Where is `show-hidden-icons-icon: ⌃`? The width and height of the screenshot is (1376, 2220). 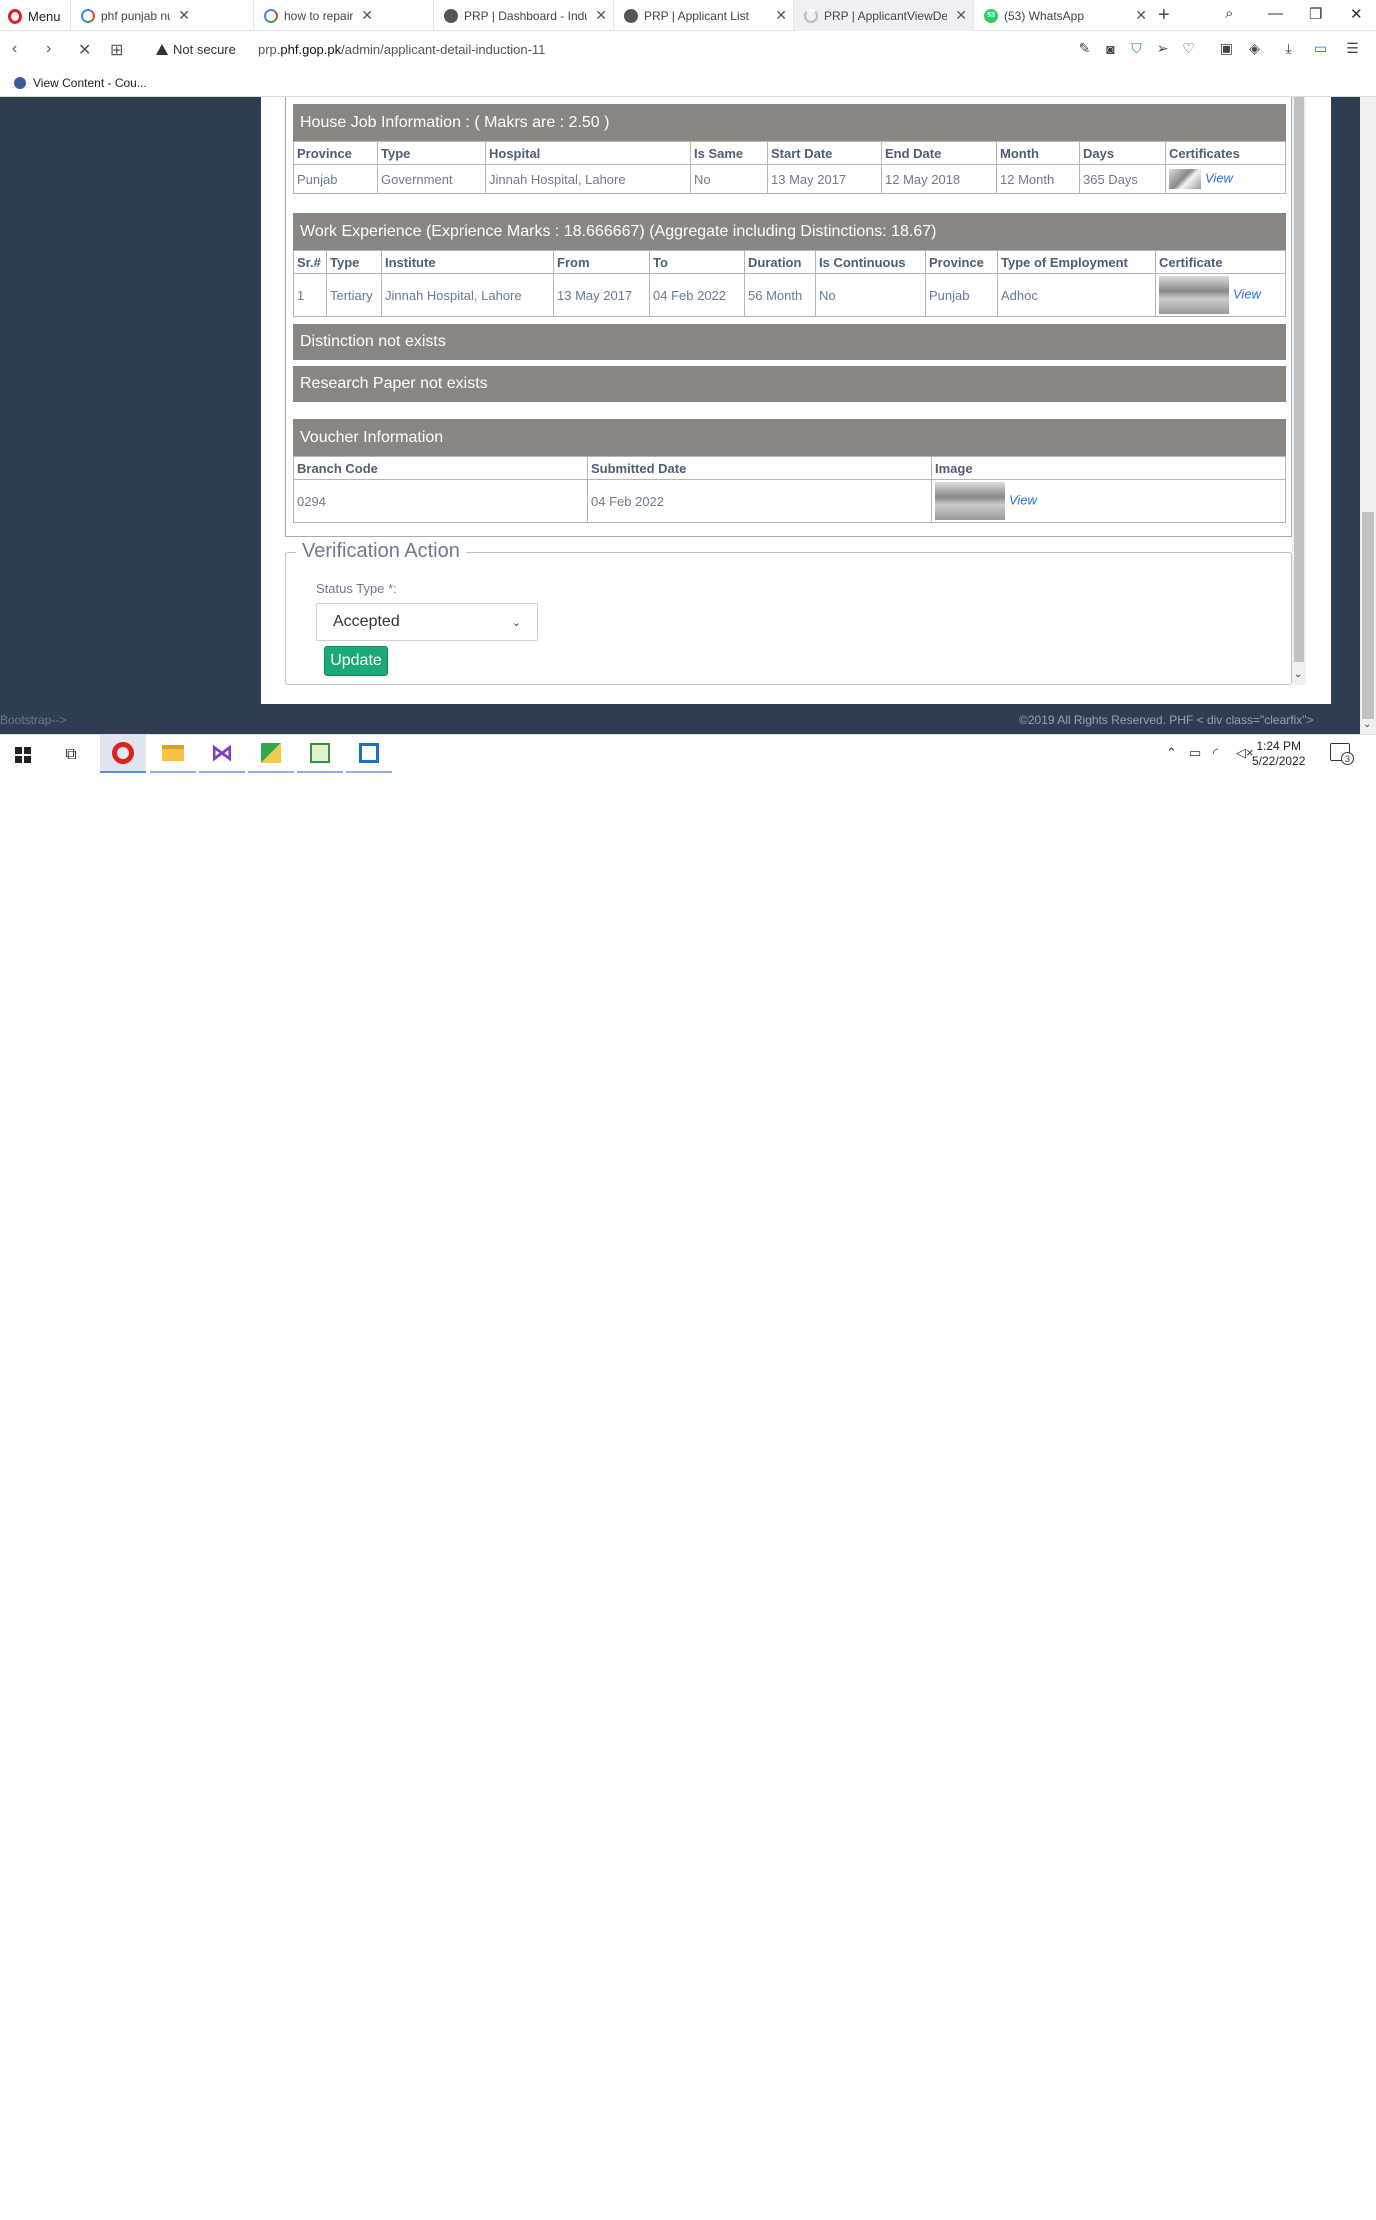 show-hidden-icons-icon: ⌃ is located at coordinates (1171, 753).